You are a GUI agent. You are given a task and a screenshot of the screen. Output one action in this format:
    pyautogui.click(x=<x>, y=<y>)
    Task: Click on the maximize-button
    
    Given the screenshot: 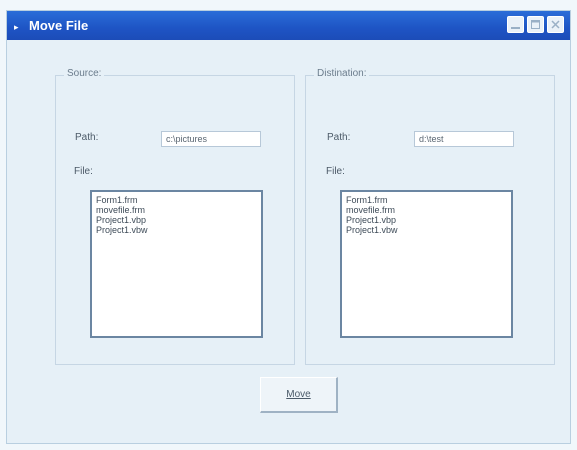 What is the action you would take?
    pyautogui.click(x=535, y=24)
    